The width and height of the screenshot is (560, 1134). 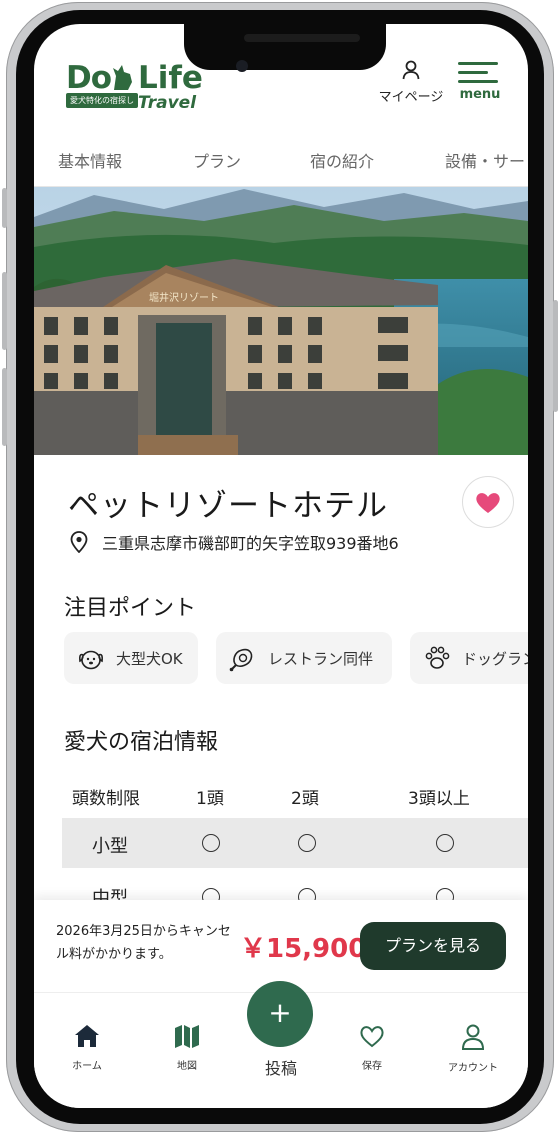 What do you see at coordinates (228, 506) in the screenshot?
I see `hotel-name: ペットリゾートホテル` at bounding box center [228, 506].